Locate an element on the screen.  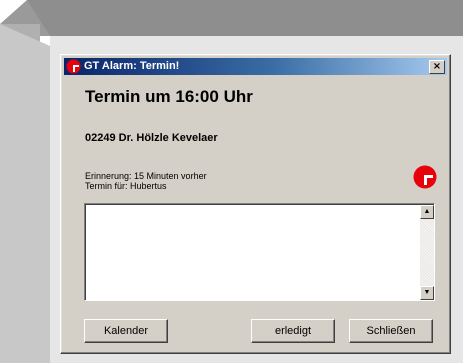
window-title: GT Alarm: Termin! is located at coordinates (132, 66).